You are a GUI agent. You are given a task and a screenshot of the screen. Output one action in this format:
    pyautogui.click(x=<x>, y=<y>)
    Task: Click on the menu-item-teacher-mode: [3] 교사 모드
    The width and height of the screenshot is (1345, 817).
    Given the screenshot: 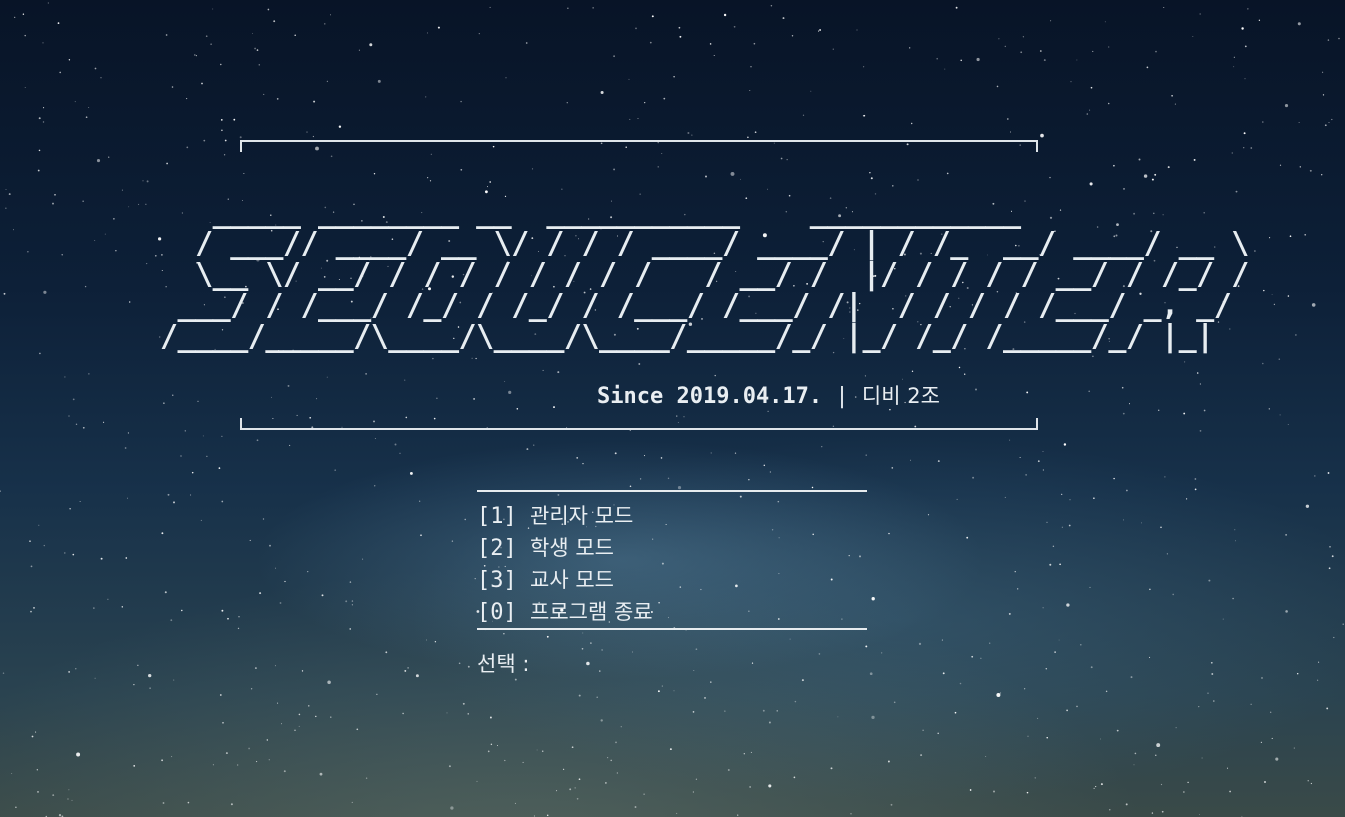 What is the action you would take?
    pyautogui.click(x=672, y=580)
    